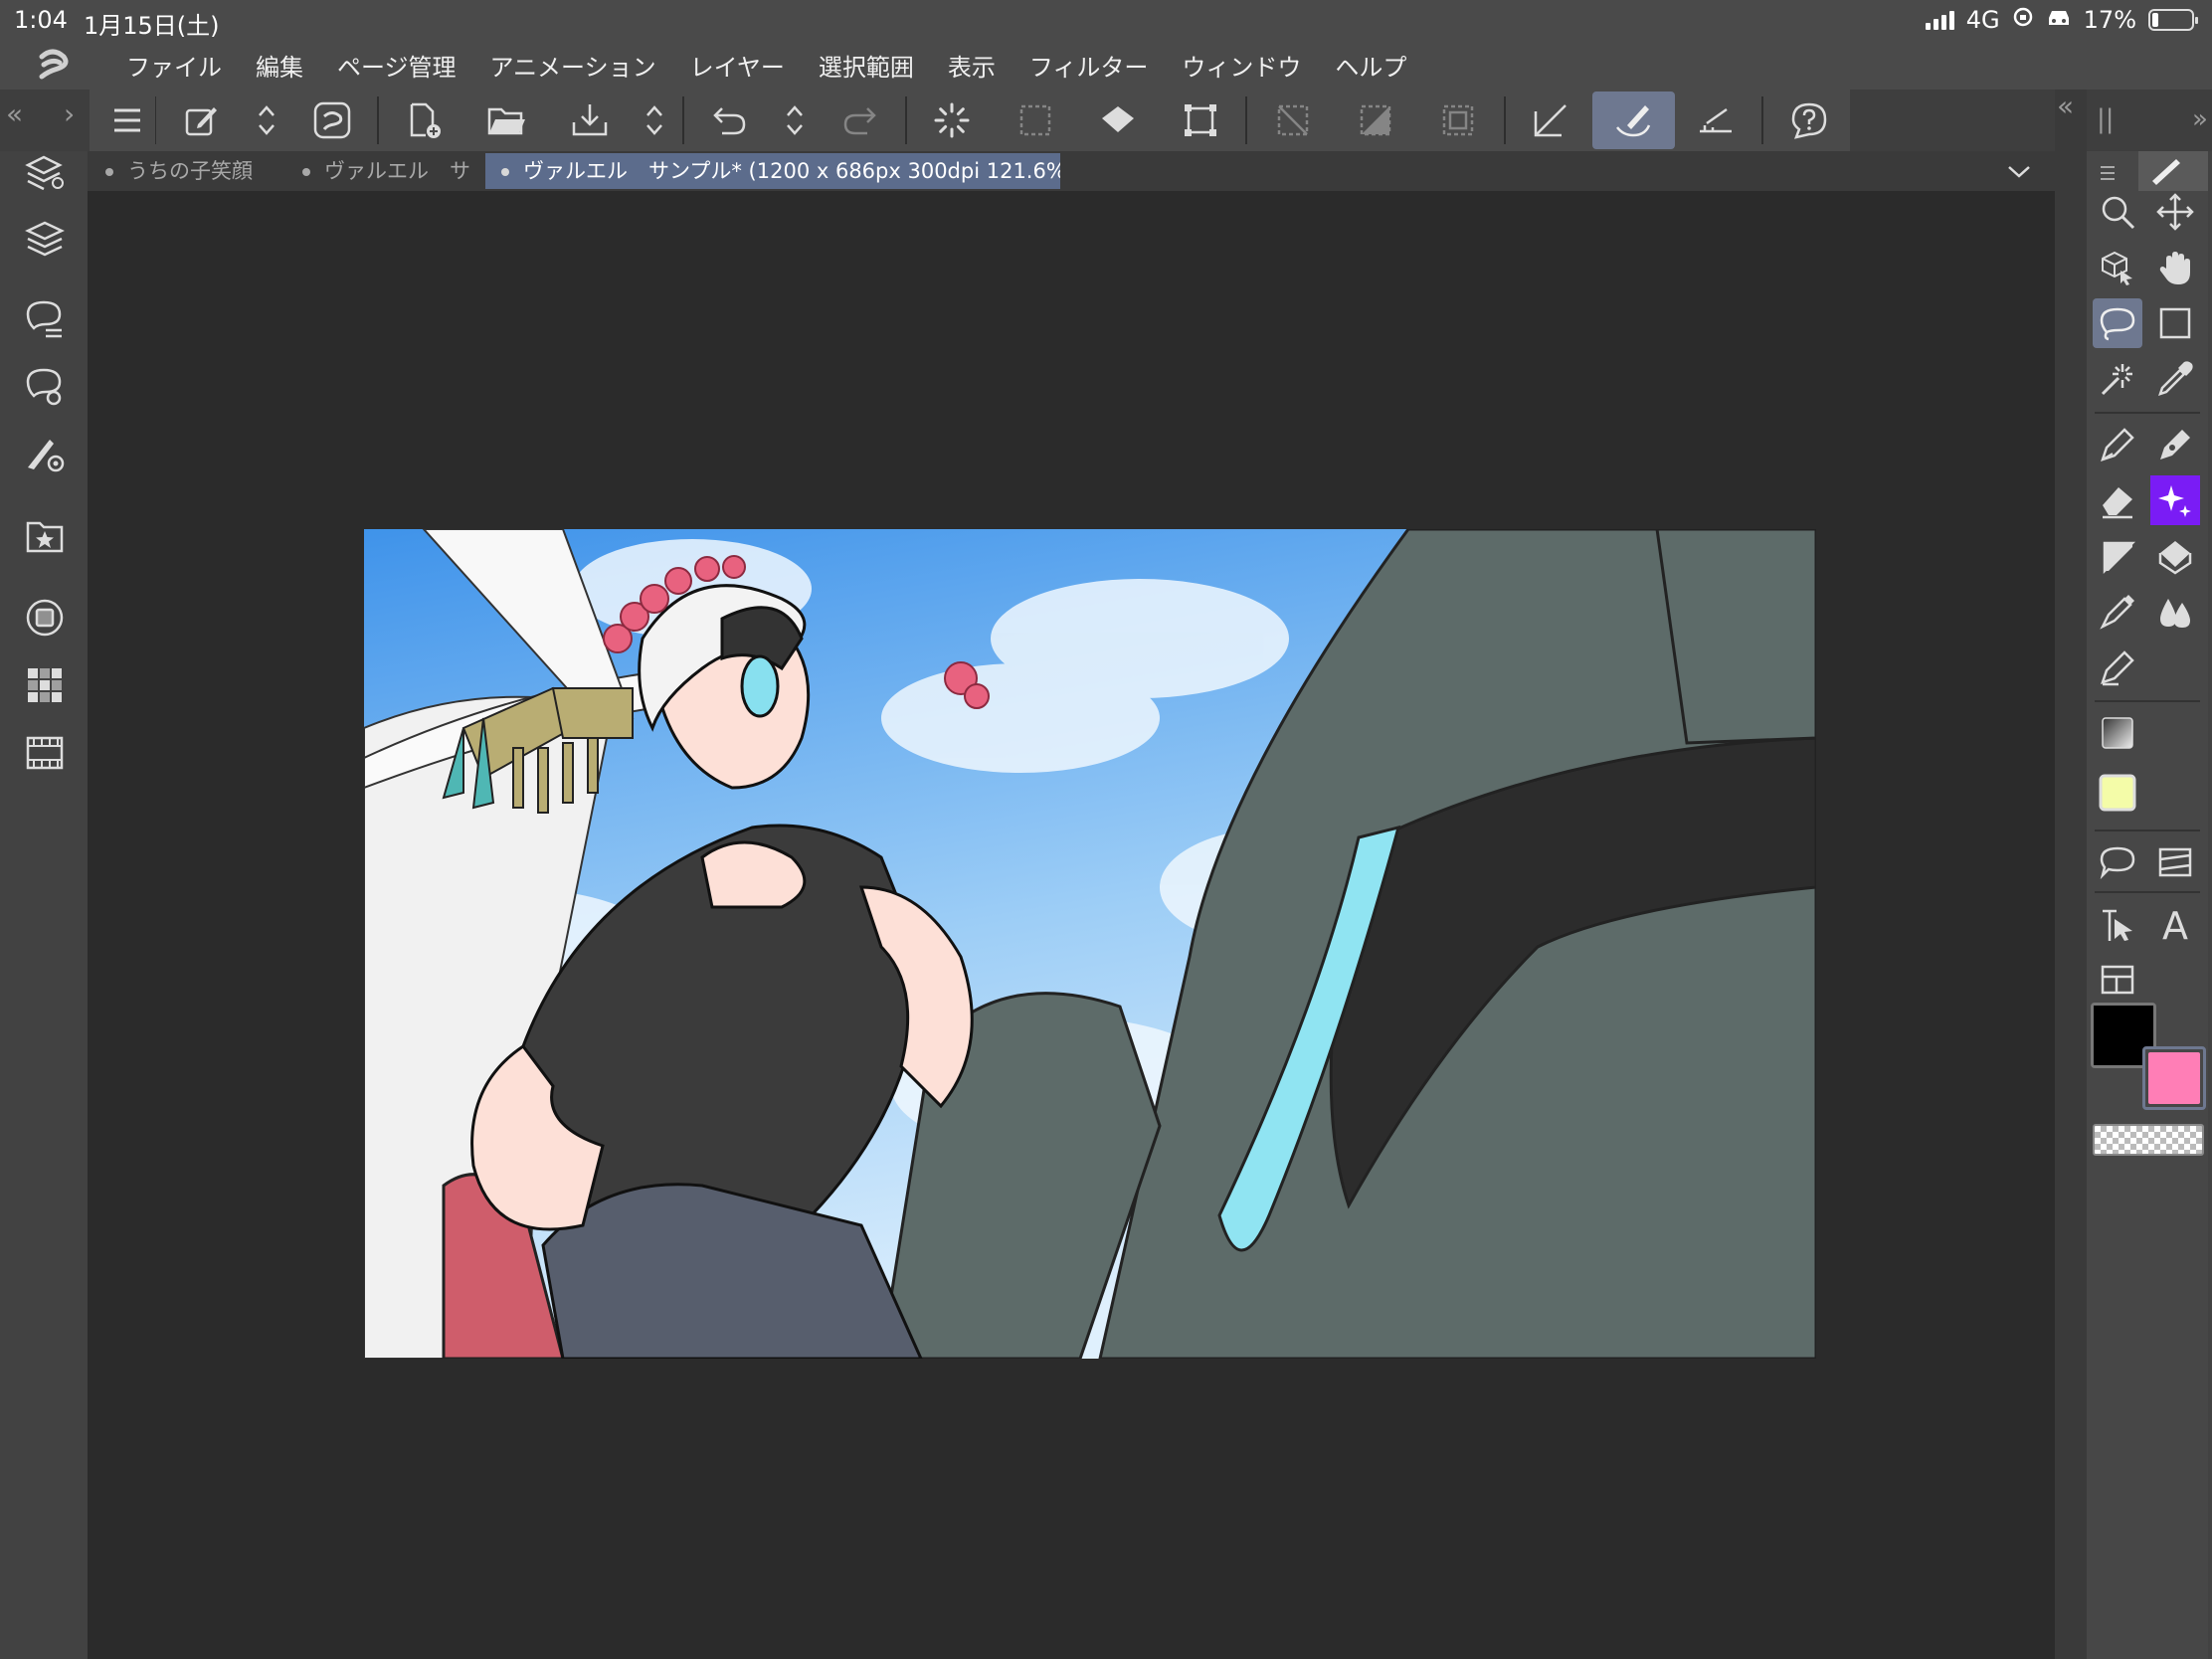 Image resolution: width=2212 pixels, height=1659 pixels. Describe the element at coordinates (2175, 500) in the screenshot. I see `sparkle-icon` at that location.